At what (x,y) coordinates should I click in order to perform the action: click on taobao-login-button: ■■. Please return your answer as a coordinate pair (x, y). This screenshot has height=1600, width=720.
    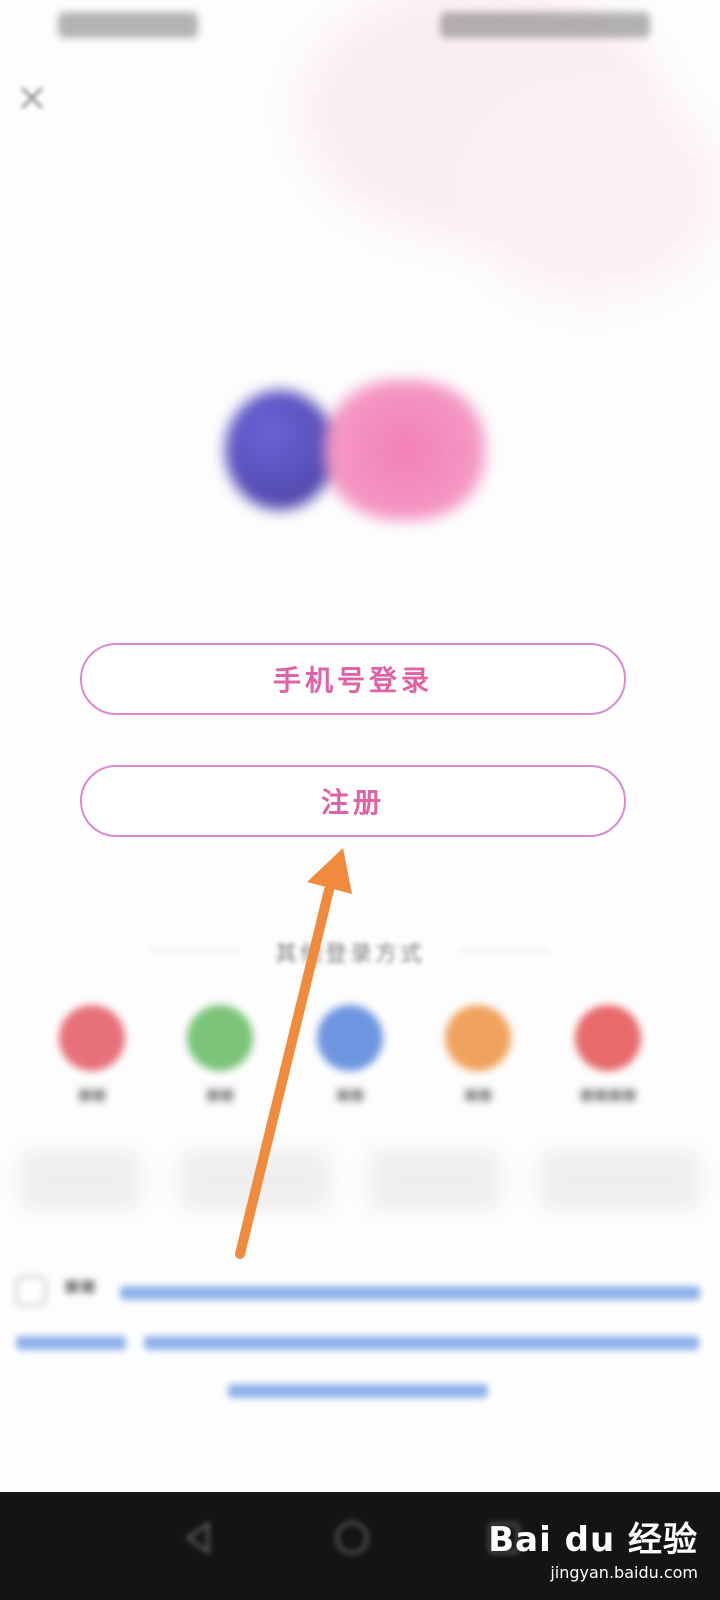
    Looking at the image, I should click on (478, 1054).